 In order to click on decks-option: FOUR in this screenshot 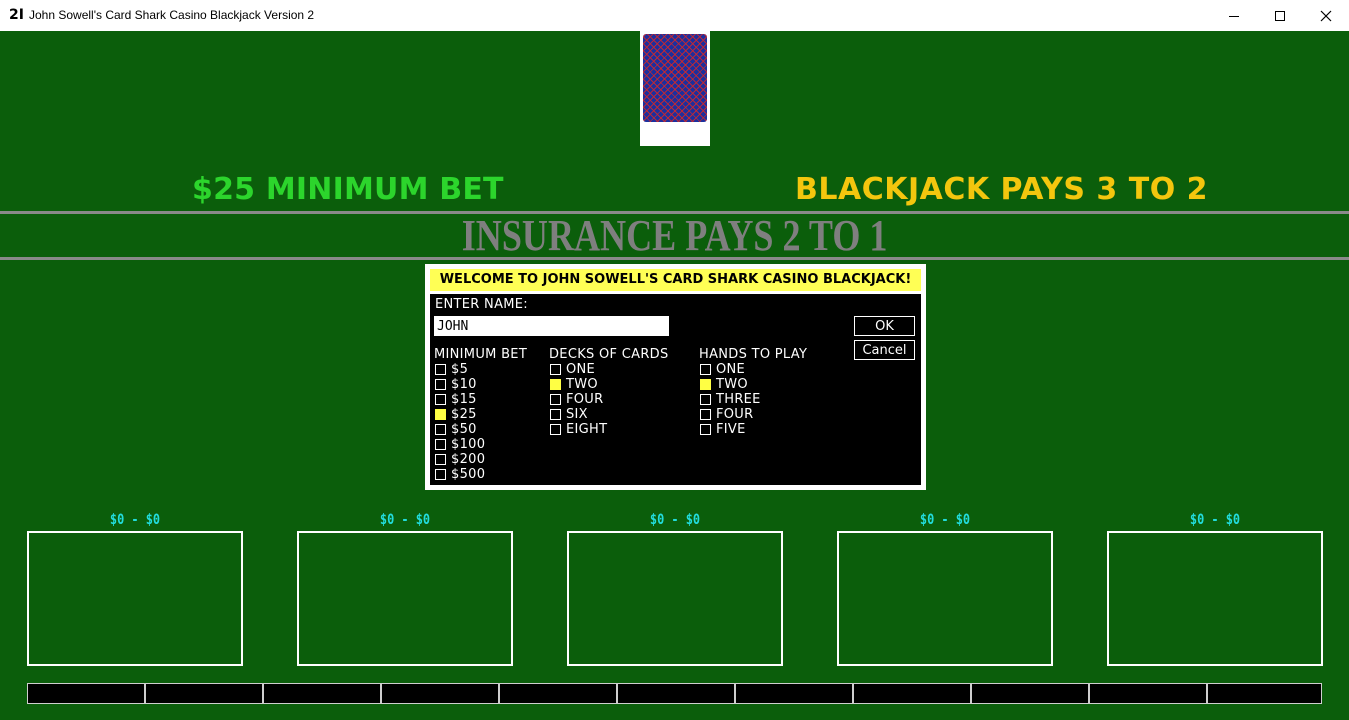, I will do `click(576, 399)`.